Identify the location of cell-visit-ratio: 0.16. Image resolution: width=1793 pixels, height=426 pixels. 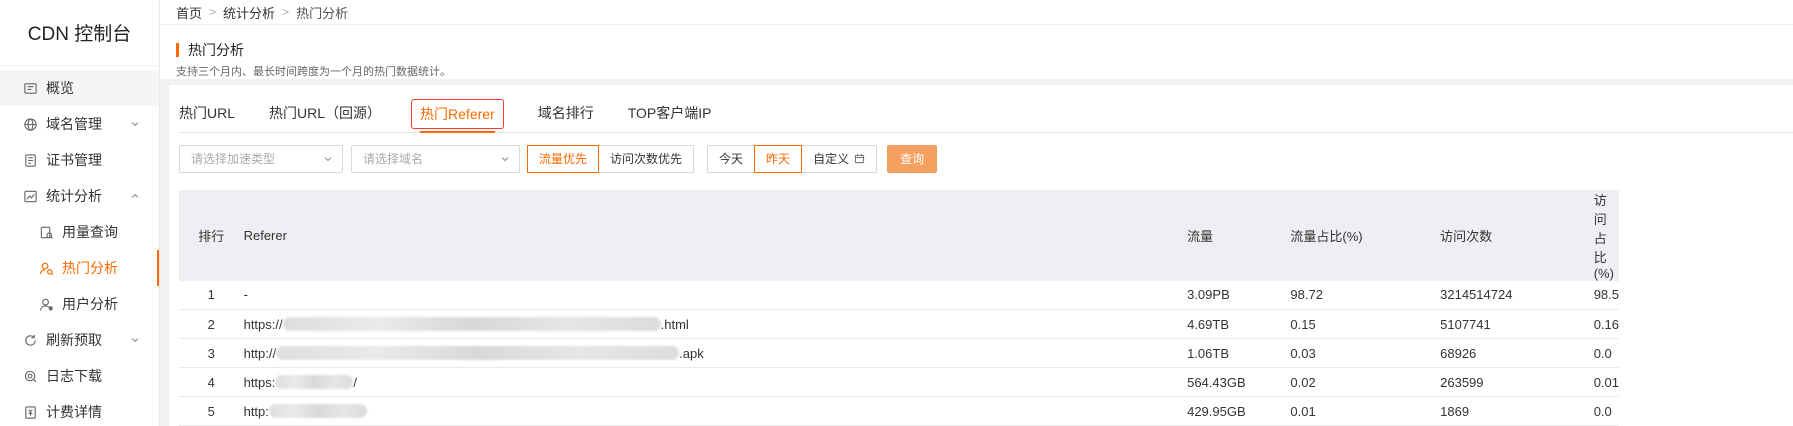
(1606, 324).